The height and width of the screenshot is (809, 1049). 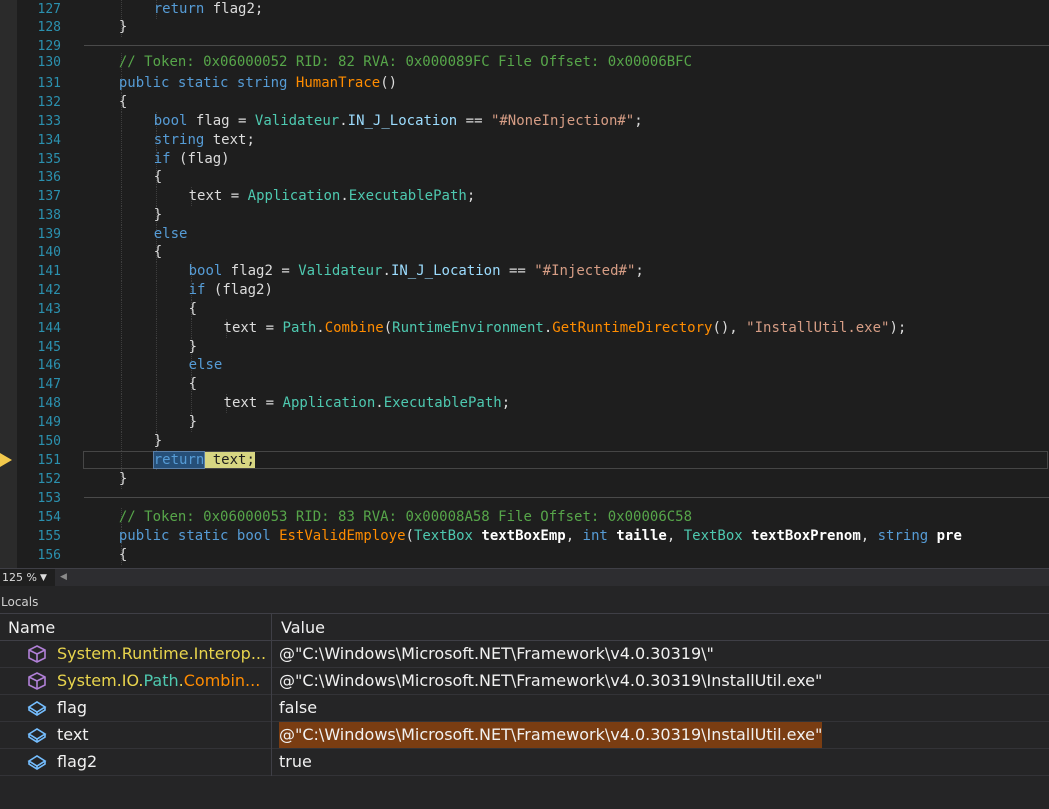 I want to click on code-line: 142 if (flag2), so click(x=524, y=290).